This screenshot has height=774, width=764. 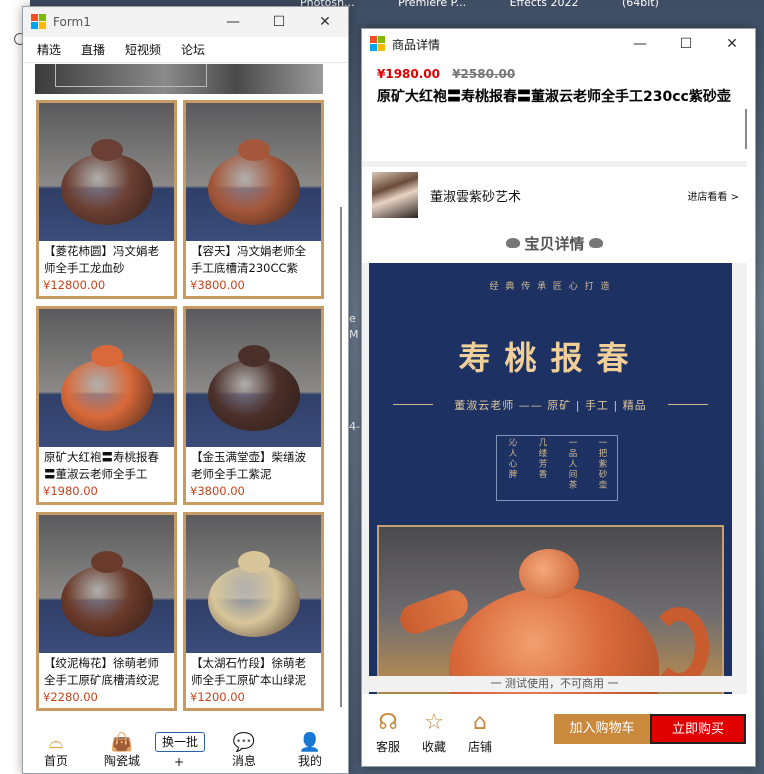 What do you see at coordinates (558, 195) in the screenshot?
I see `shop-name: 董淑雲紫砂艺术` at bounding box center [558, 195].